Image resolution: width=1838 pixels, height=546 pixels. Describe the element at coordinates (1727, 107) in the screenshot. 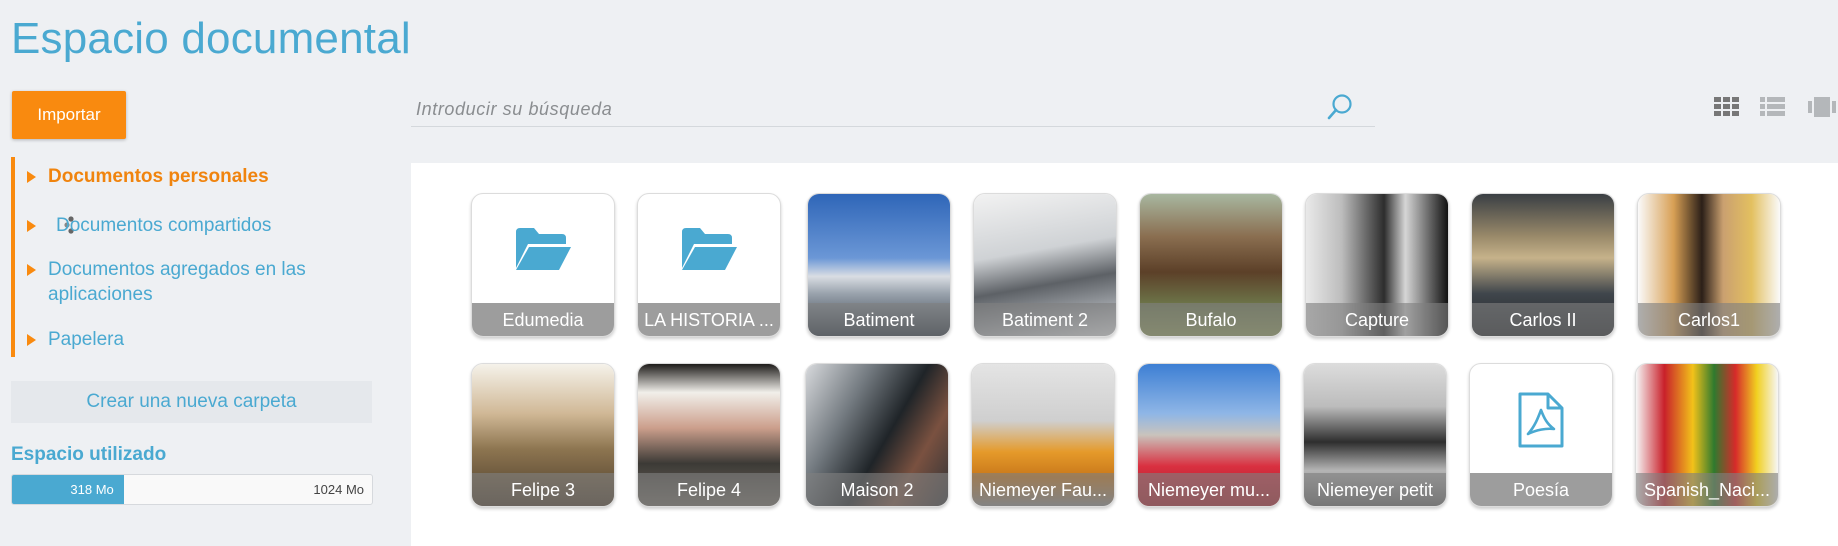

I see `grid-view-icon` at that location.